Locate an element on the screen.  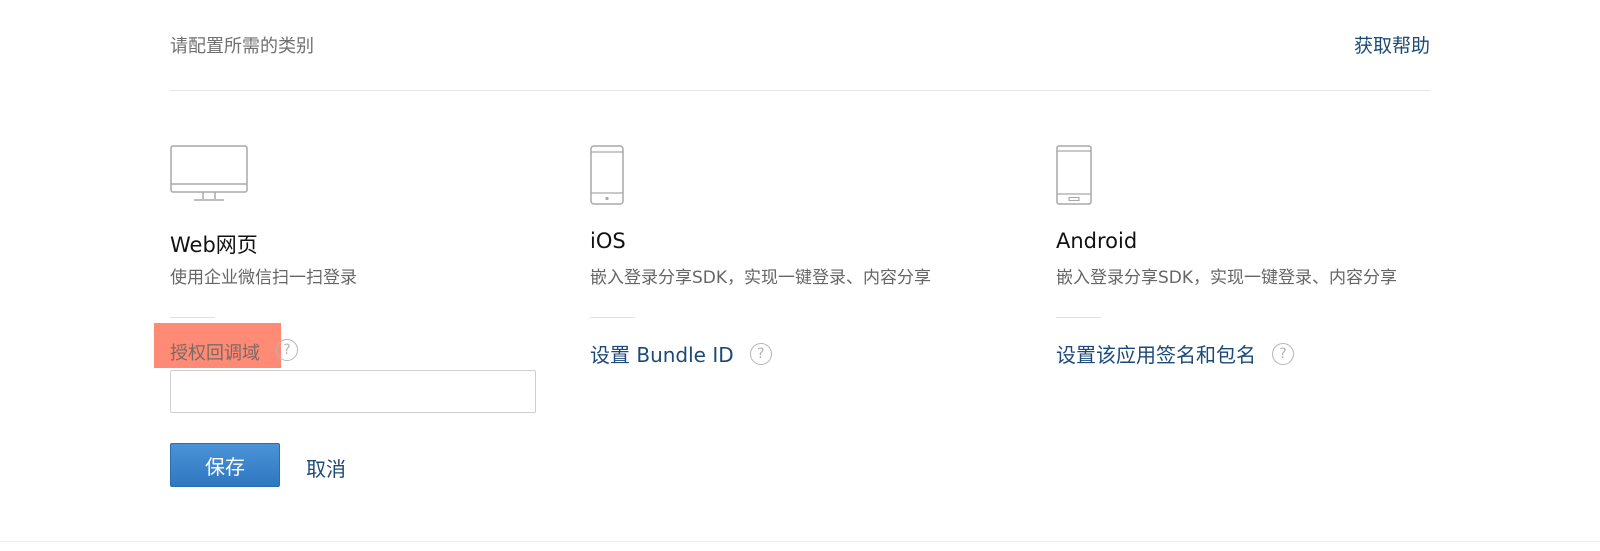
web-platform-column: Web网页 使用企业微信扫一扫登录 授权回调域 ? 保存 取消 is located at coordinates (345, 315).